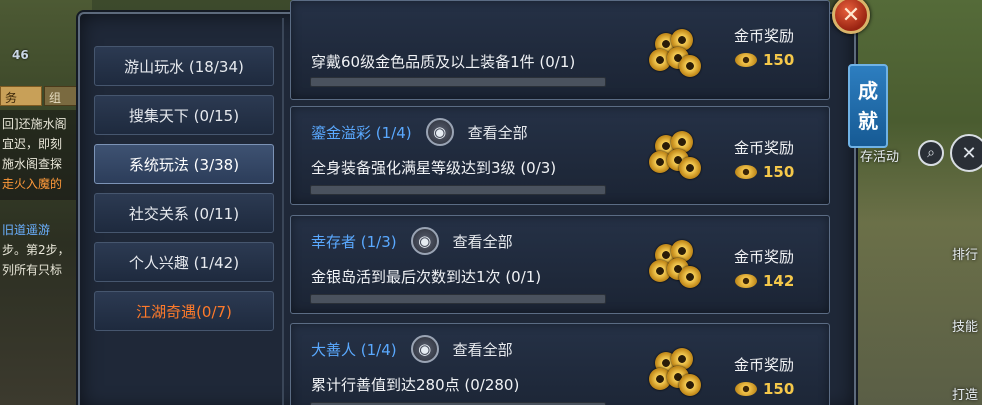 This screenshot has width=982, height=405. I want to click on side-tab-char: 就, so click(868, 121).